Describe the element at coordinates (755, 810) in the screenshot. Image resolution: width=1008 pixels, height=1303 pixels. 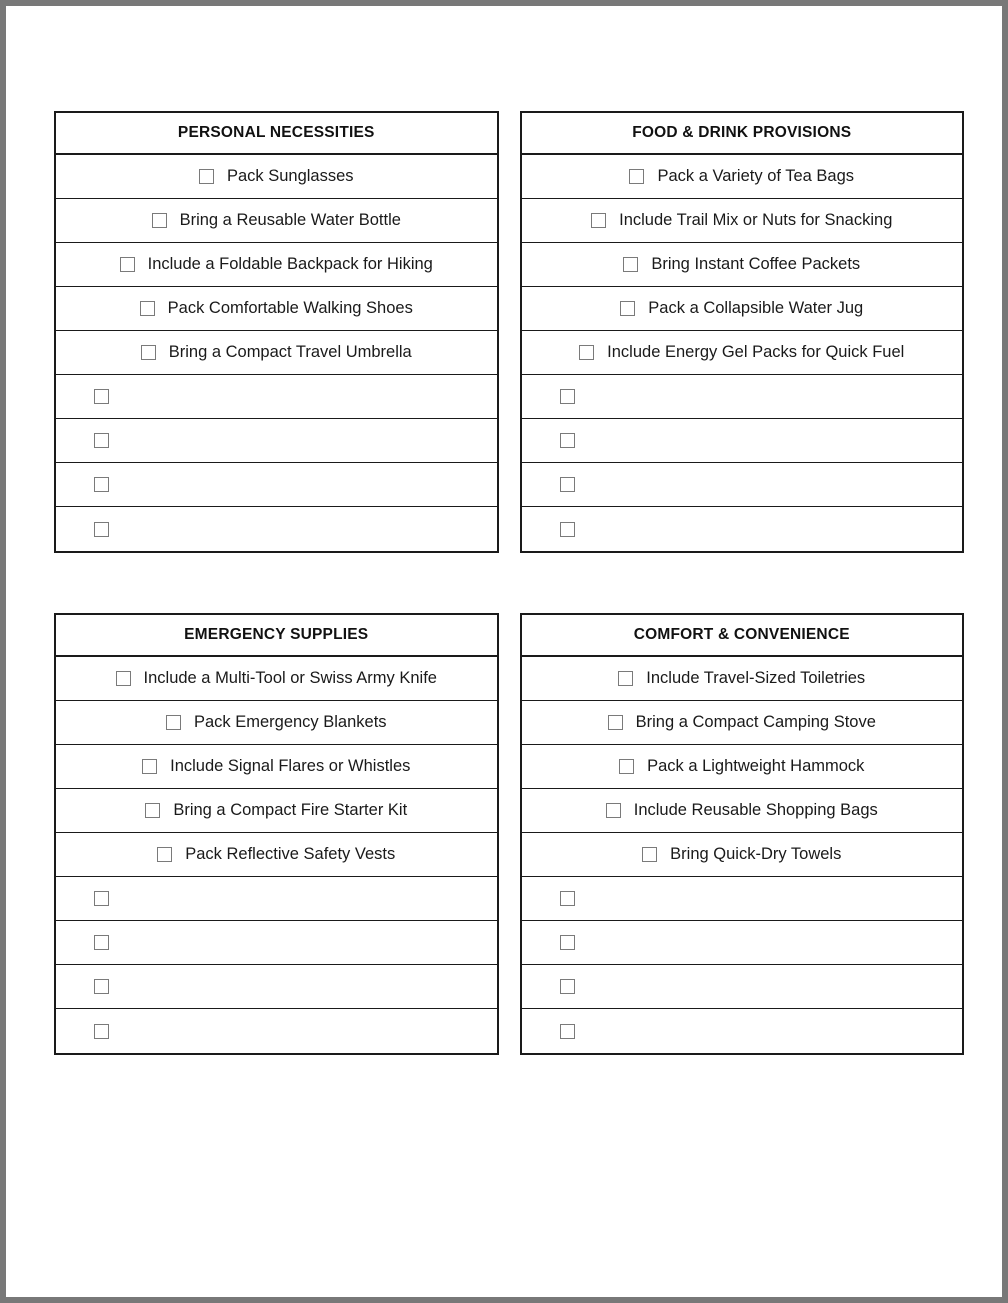
I see `list-item-label: Include Reusable Shopping Bags` at that location.